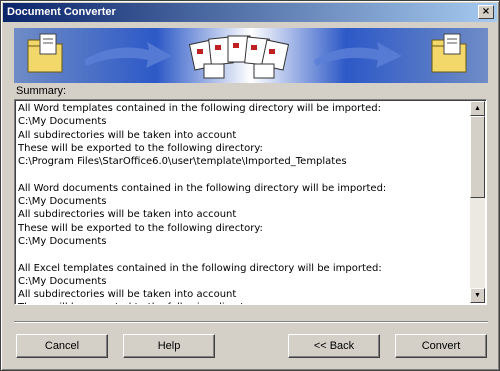 Image resolution: width=500 pixels, height=371 pixels. I want to click on summary-label: Summary:, so click(41, 91).